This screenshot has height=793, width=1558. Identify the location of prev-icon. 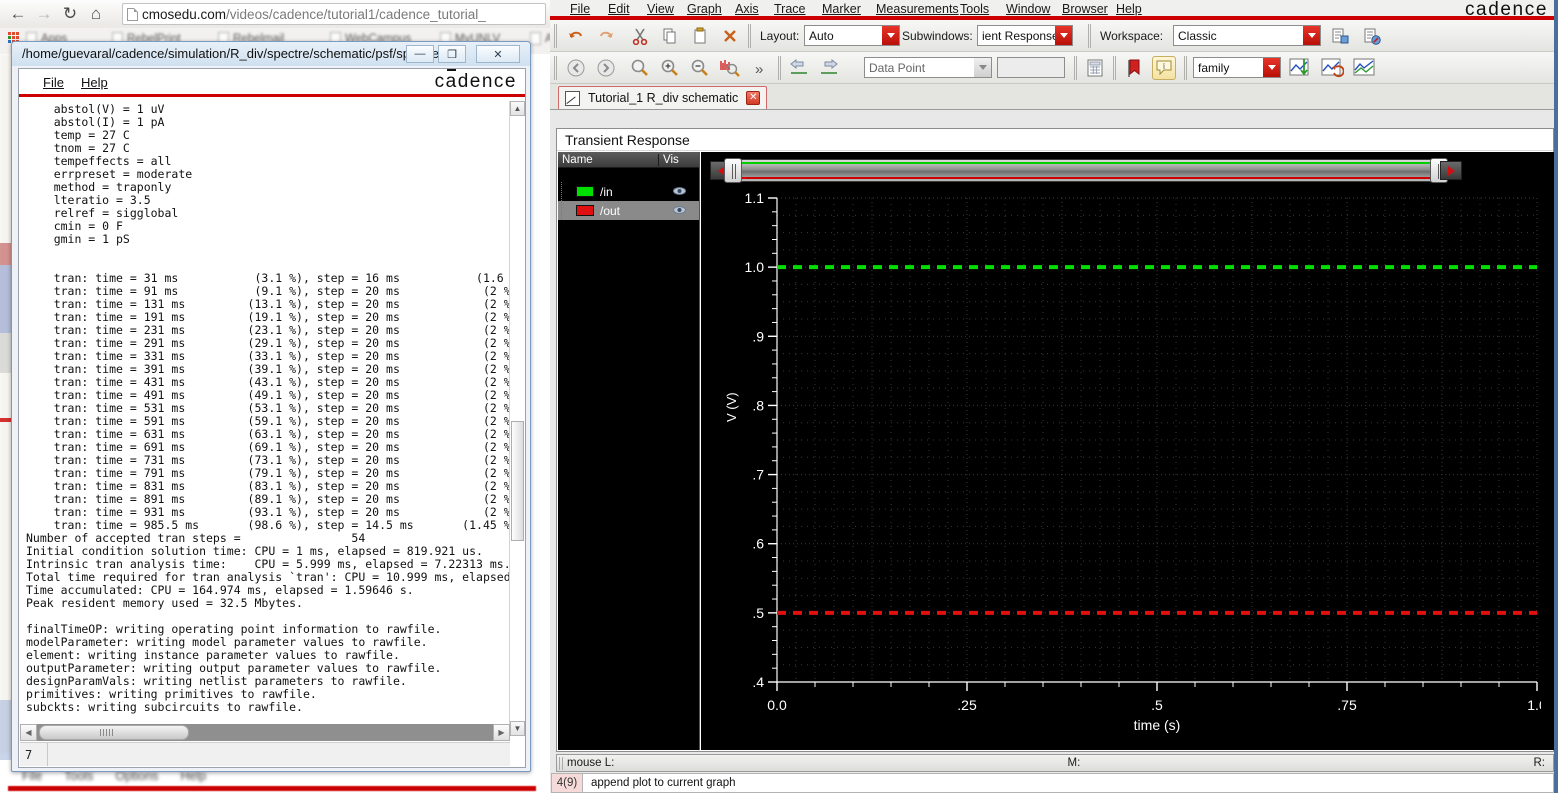
(800, 68).